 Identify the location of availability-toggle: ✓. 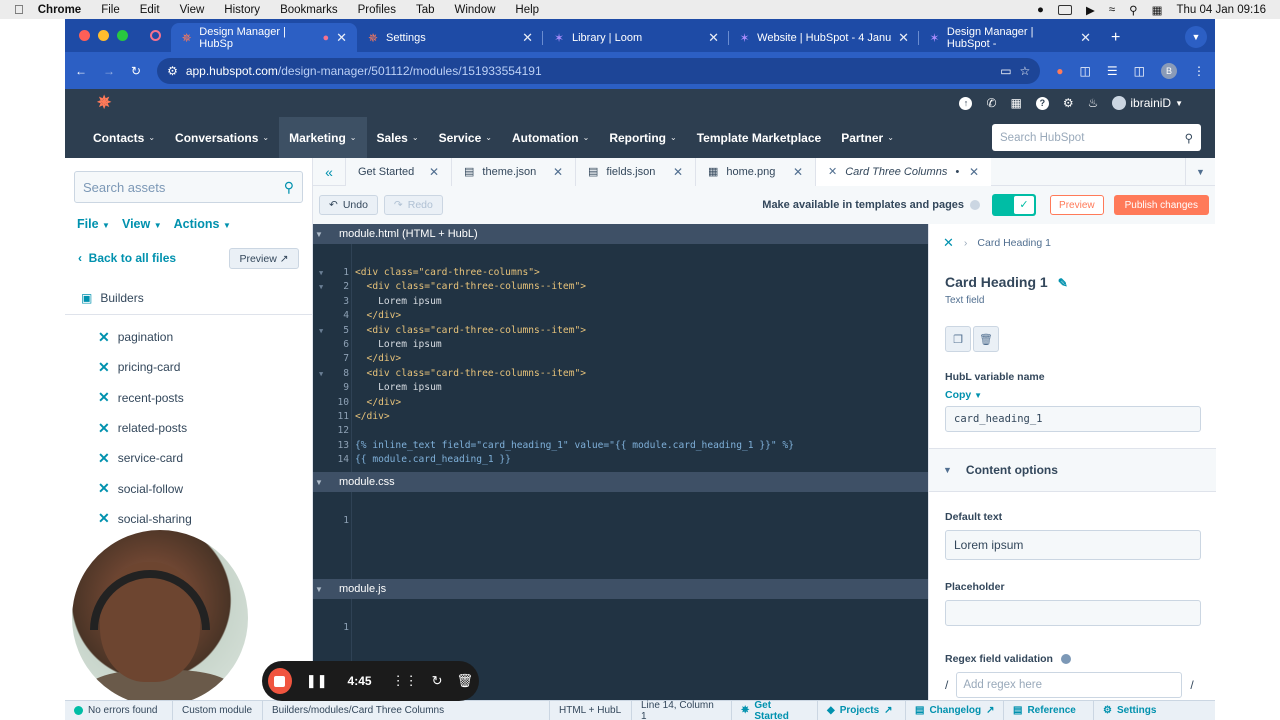
(1014, 205).